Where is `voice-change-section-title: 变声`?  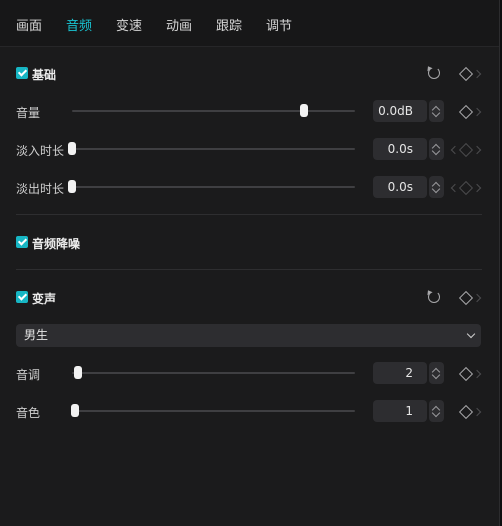 voice-change-section-title: 变声 is located at coordinates (44, 299).